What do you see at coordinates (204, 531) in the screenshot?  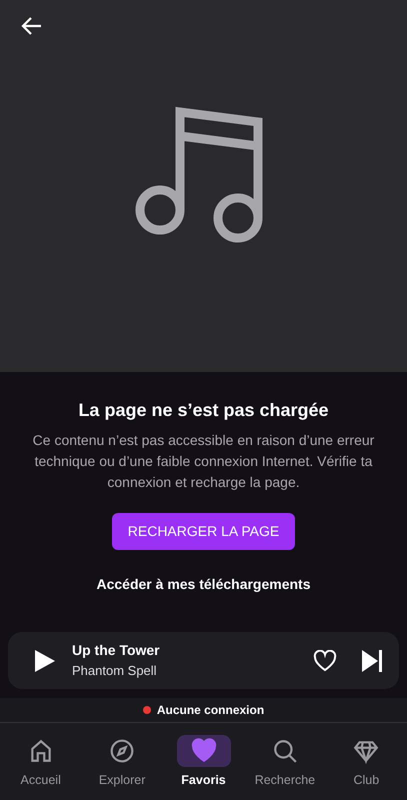 I see `reload-button: RECHARGER LA PAGE` at bounding box center [204, 531].